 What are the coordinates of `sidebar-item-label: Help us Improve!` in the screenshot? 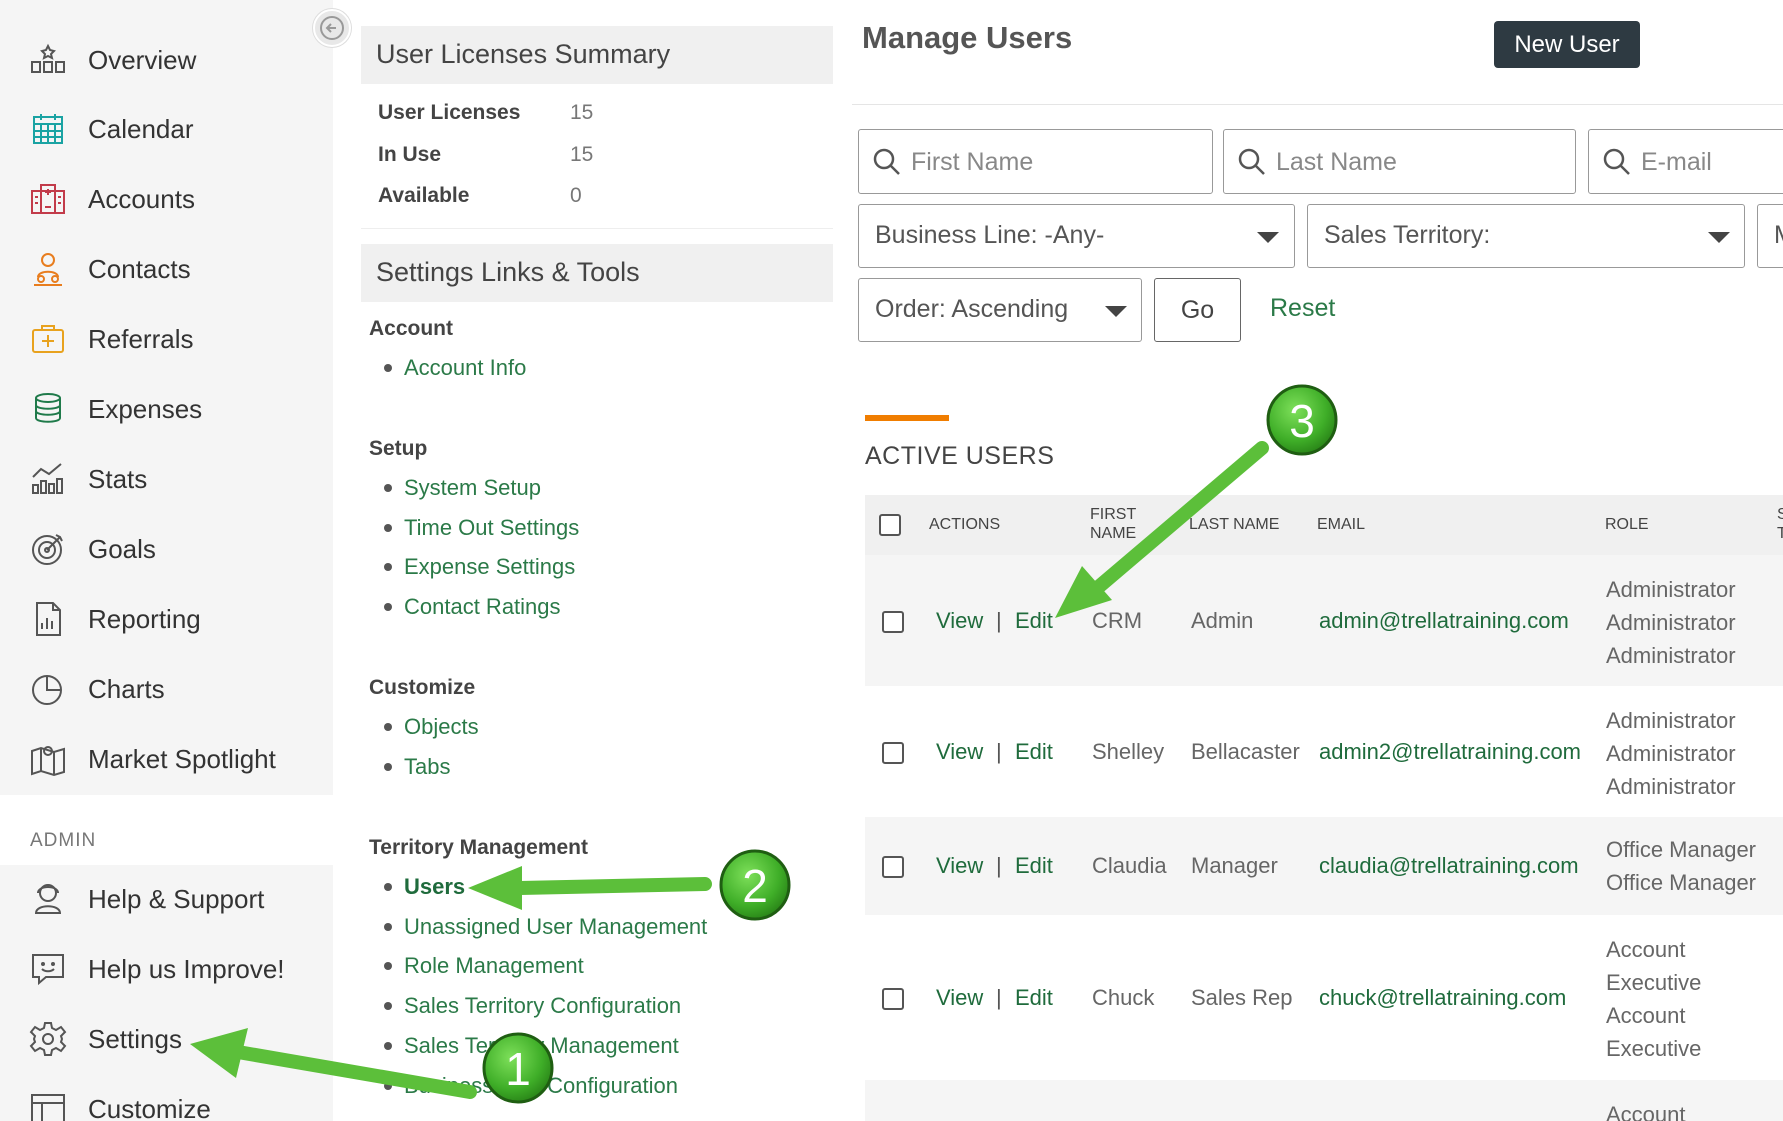 It's located at (186, 968).